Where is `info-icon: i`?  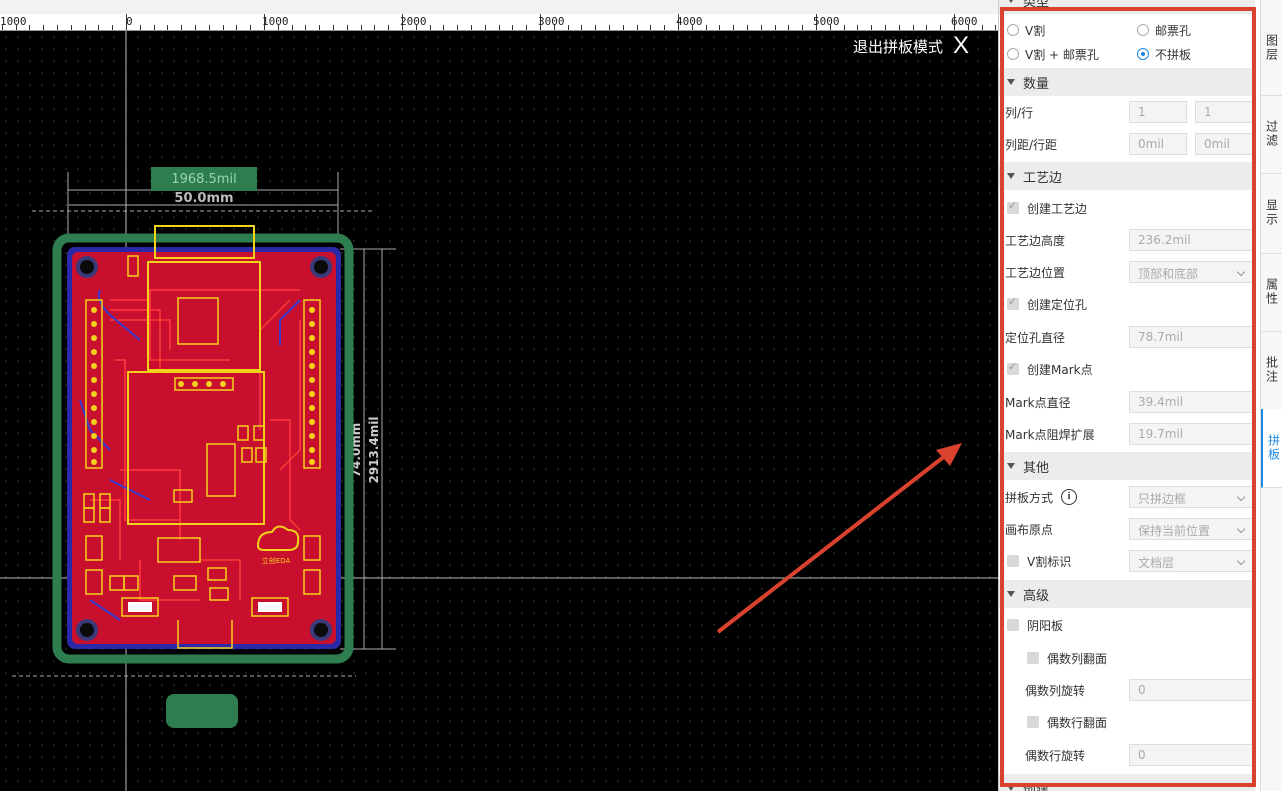 info-icon: i is located at coordinates (1069, 497).